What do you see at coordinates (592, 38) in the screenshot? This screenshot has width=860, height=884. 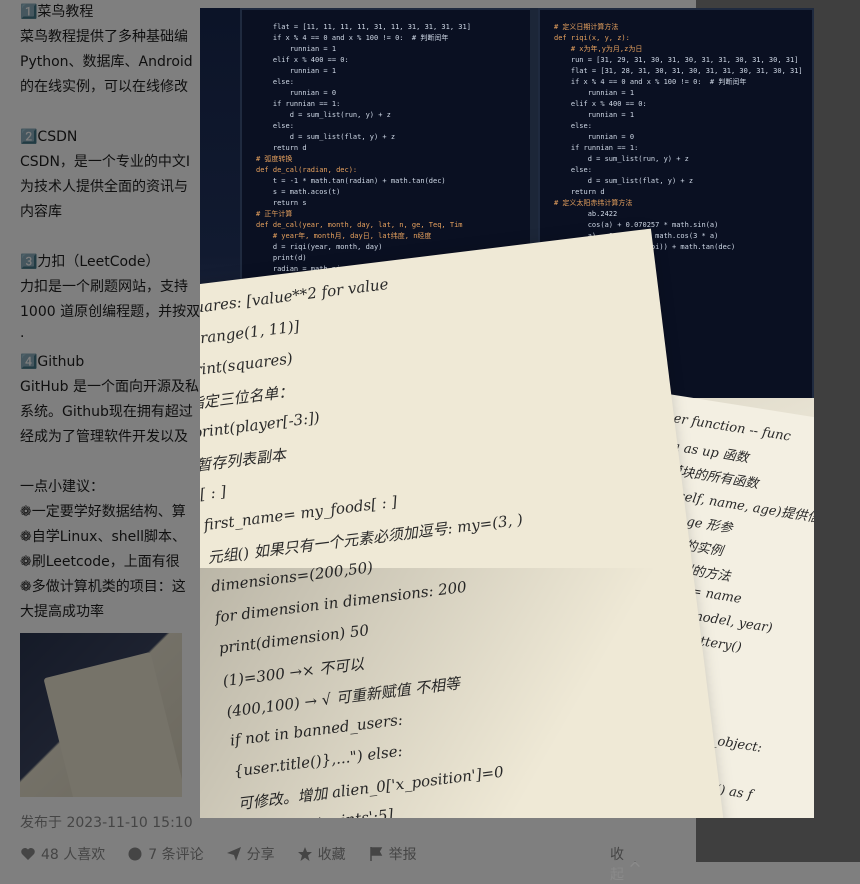 I see `code-line: def riqi(x, y, z):` at bounding box center [592, 38].